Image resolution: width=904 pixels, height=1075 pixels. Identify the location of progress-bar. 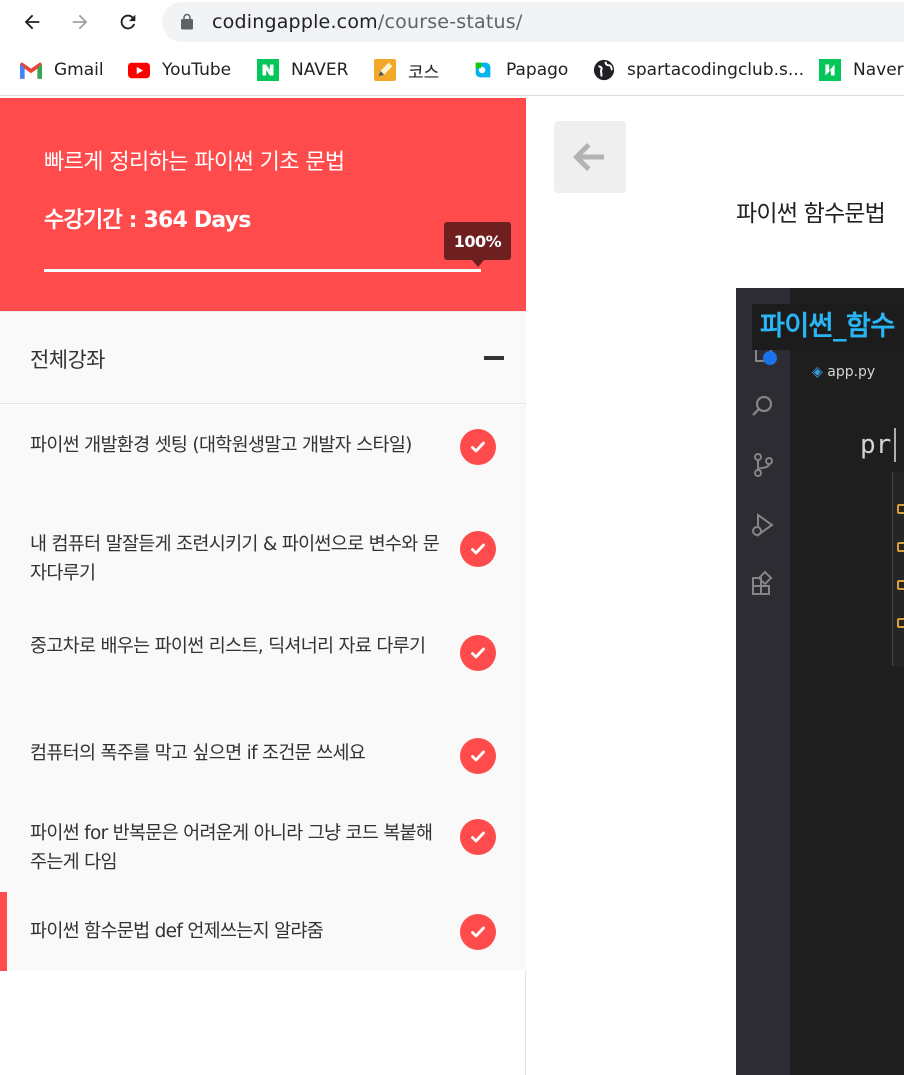
(262, 270).